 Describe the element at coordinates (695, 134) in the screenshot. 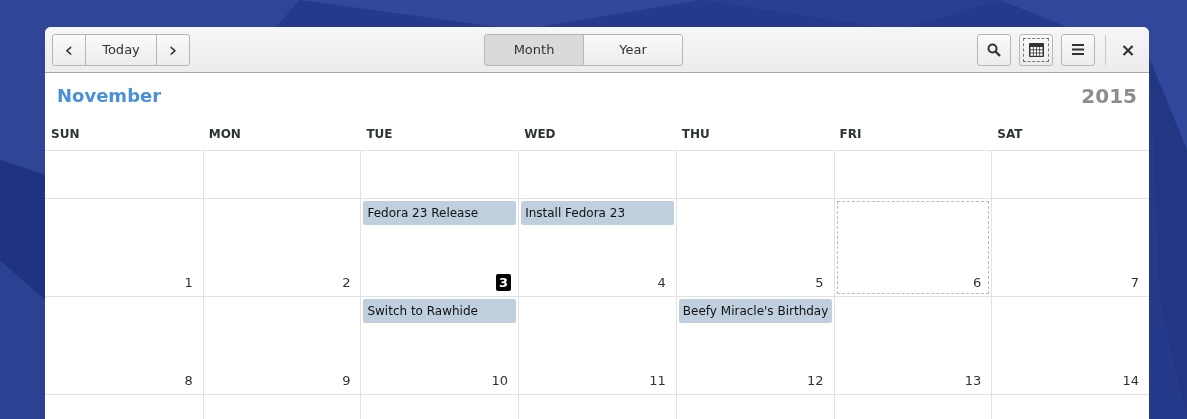

I see `weekday-label: THU` at that location.